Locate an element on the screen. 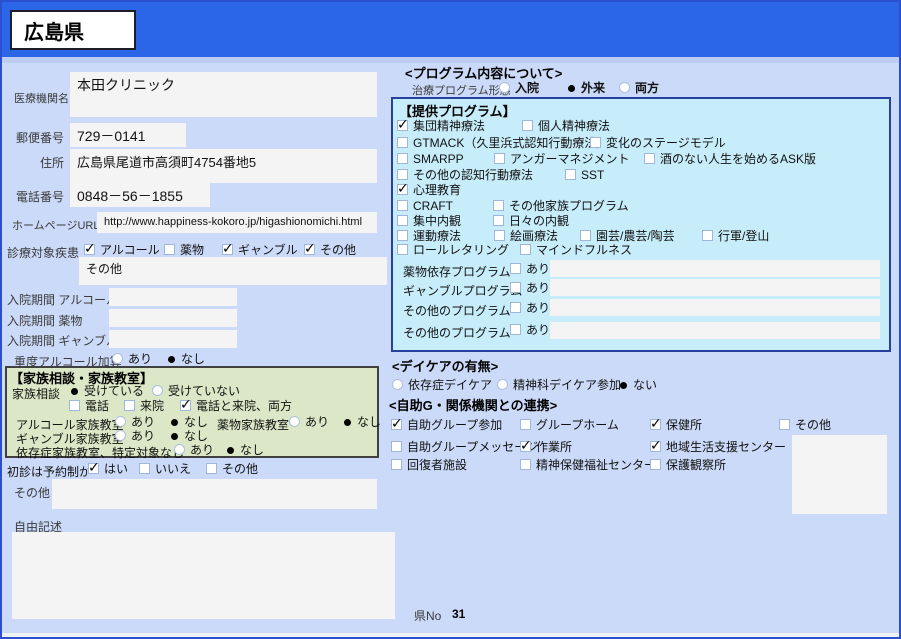 Image resolution: width=901 pixels, height=639 pixels. checkbox-ask-version: 酒のない人生を始めるASK版 is located at coordinates (730, 159).